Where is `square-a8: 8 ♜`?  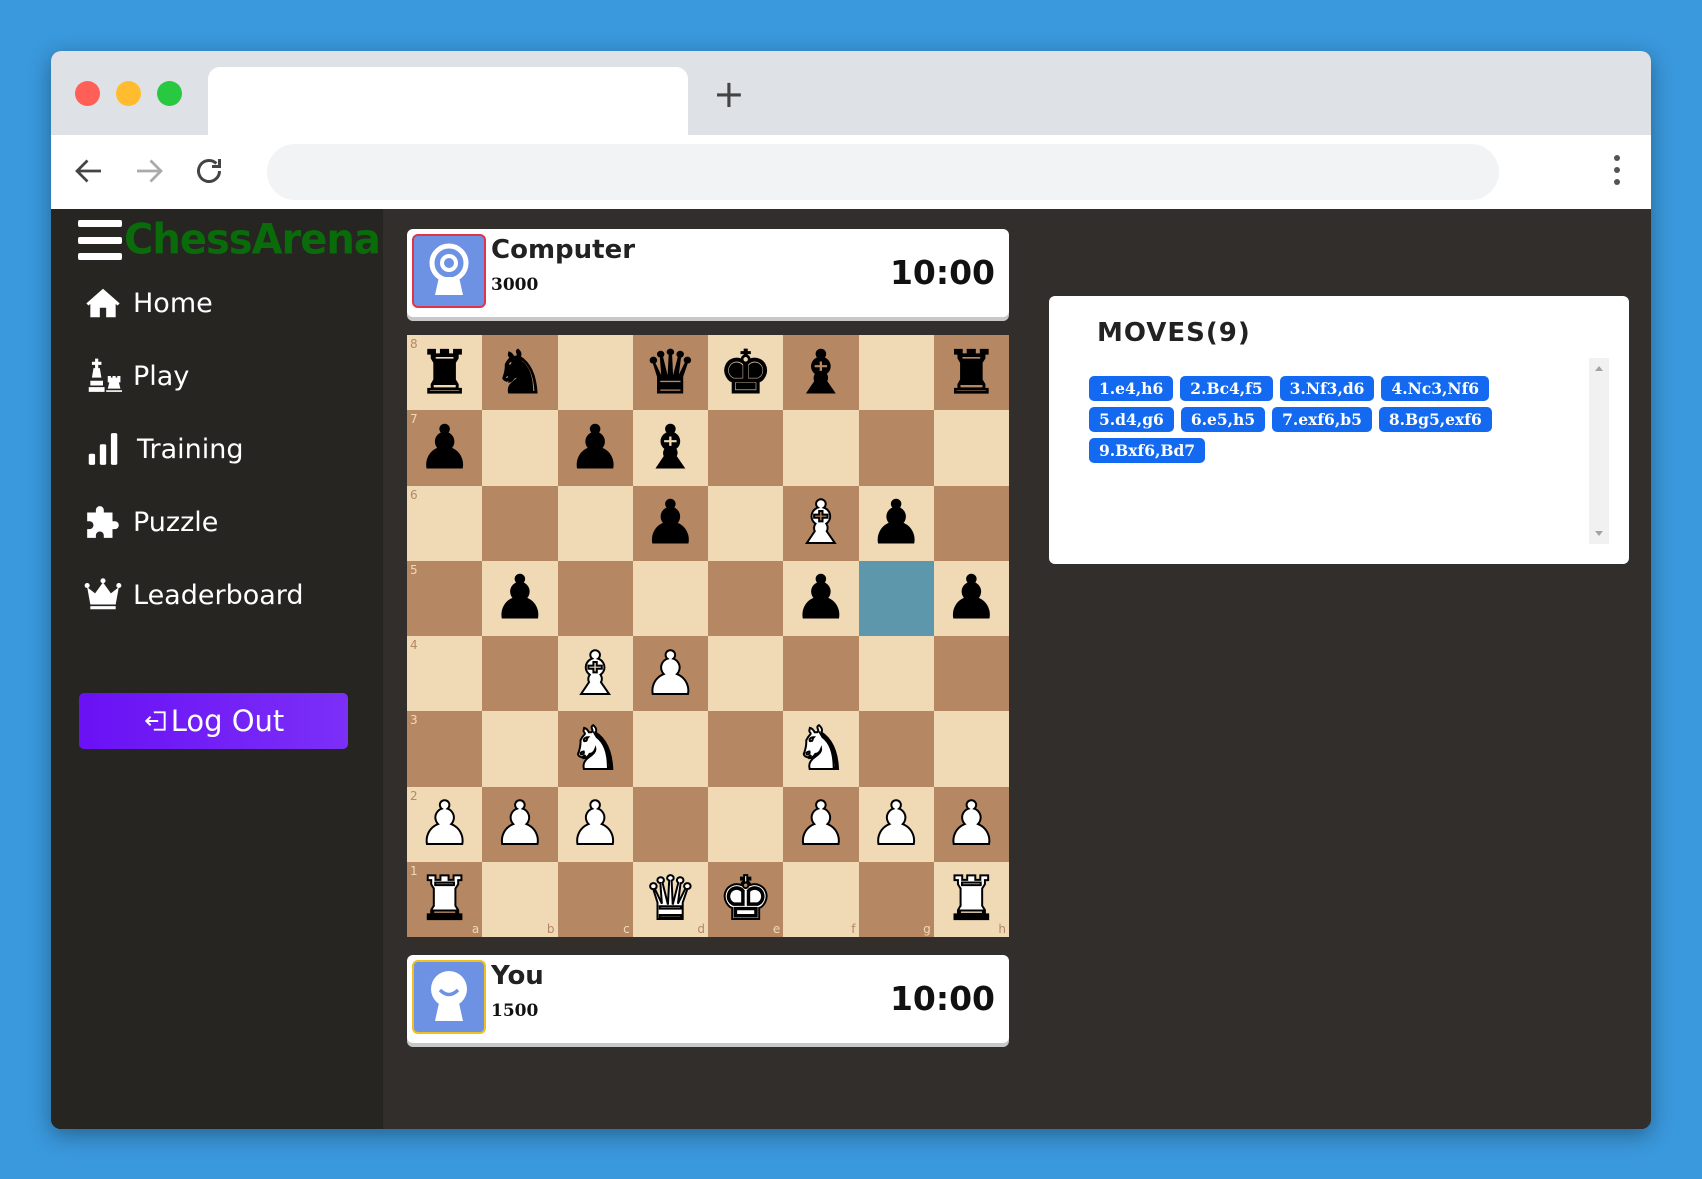
square-a8: 8 ♜ is located at coordinates (445, 373).